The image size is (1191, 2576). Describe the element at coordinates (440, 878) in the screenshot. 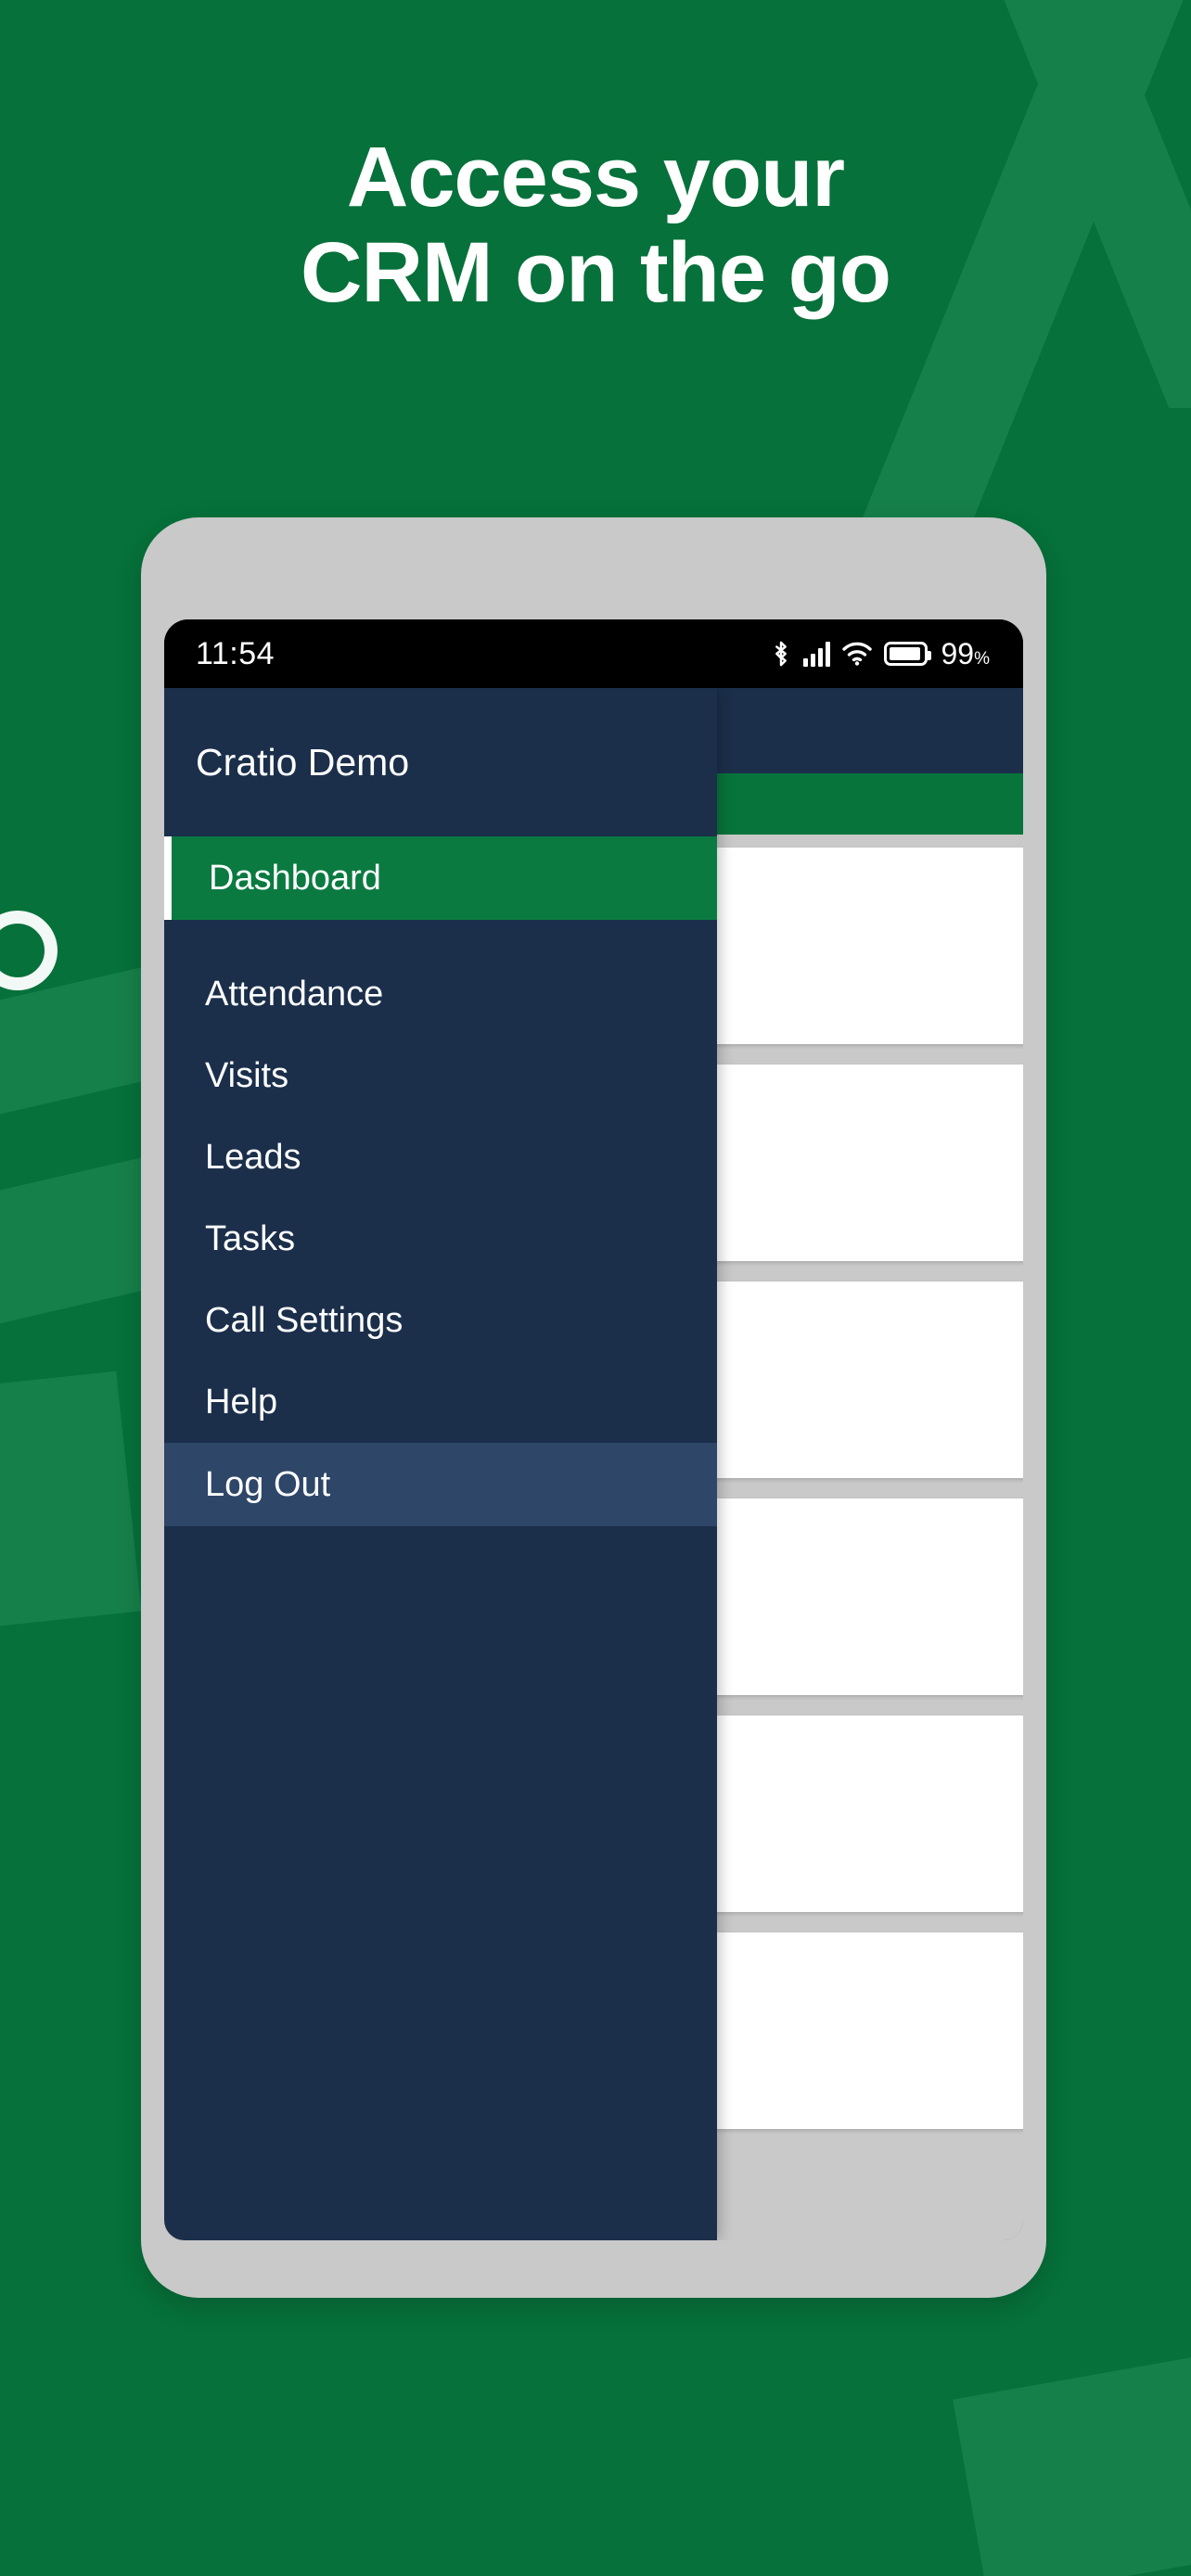

I see `sidebar-item-dashboard: Dashboard` at that location.